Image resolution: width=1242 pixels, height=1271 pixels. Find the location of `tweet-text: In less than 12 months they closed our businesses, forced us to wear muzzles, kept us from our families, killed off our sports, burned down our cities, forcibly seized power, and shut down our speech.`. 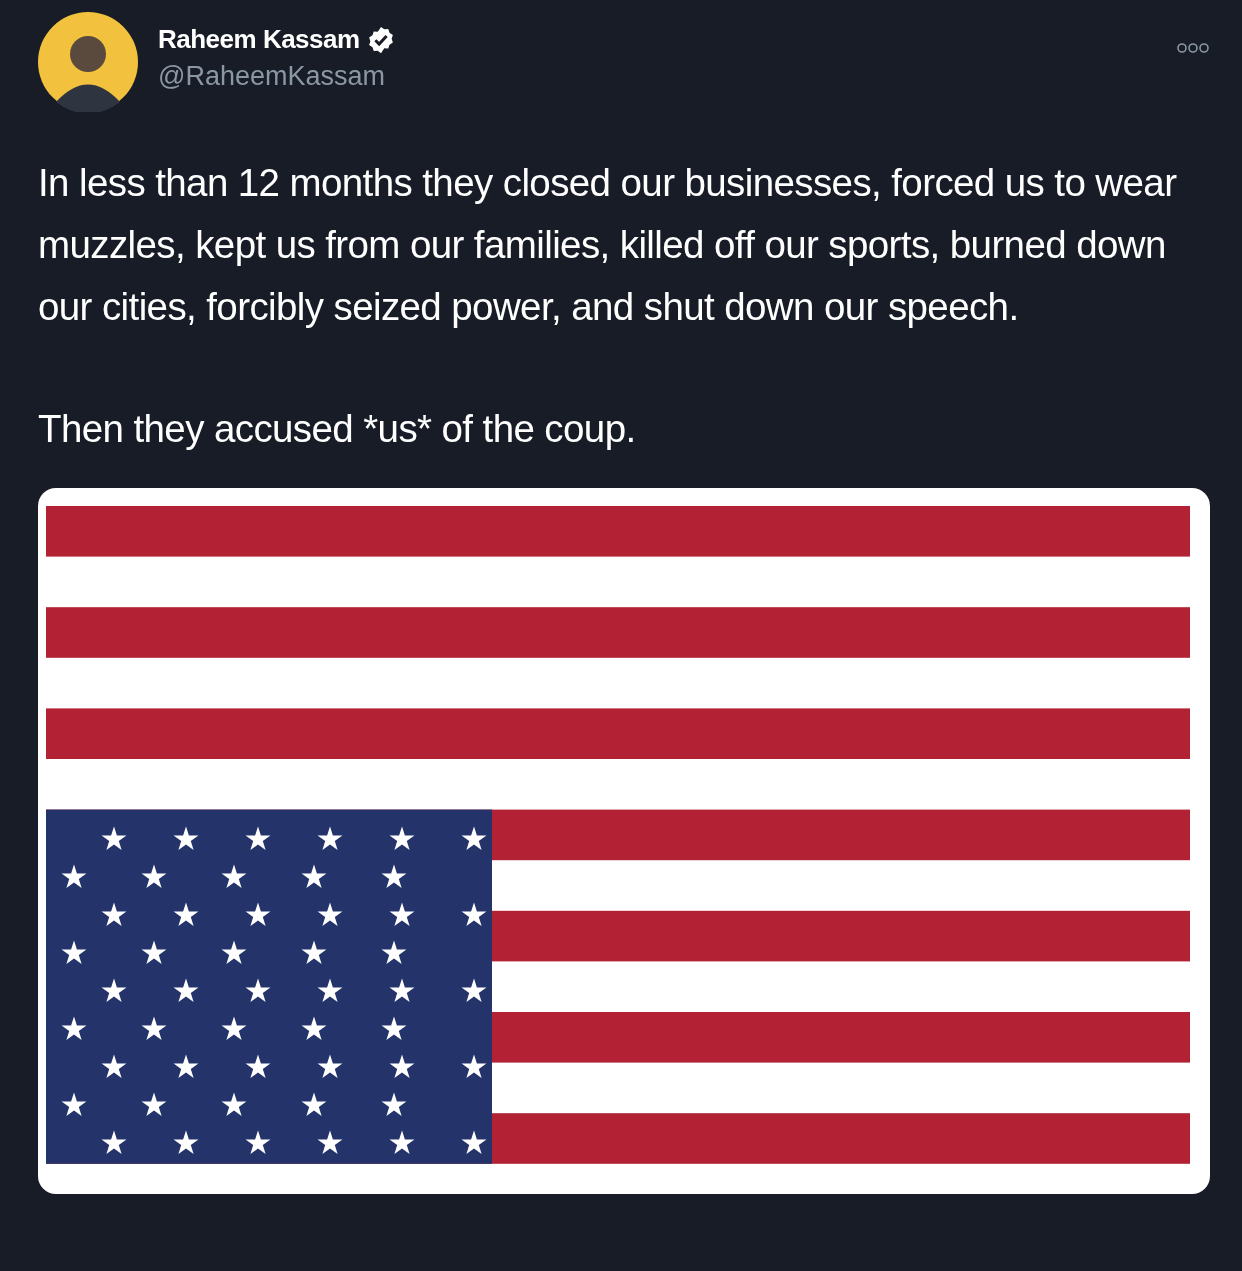

tweet-text: In less than 12 months they closed our businesses, forced us to wear muzzles, kept us from our families, killed off our sports, burned down our cities, forcibly seized power, and shut down our speech. is located at coordinates (608, 245).